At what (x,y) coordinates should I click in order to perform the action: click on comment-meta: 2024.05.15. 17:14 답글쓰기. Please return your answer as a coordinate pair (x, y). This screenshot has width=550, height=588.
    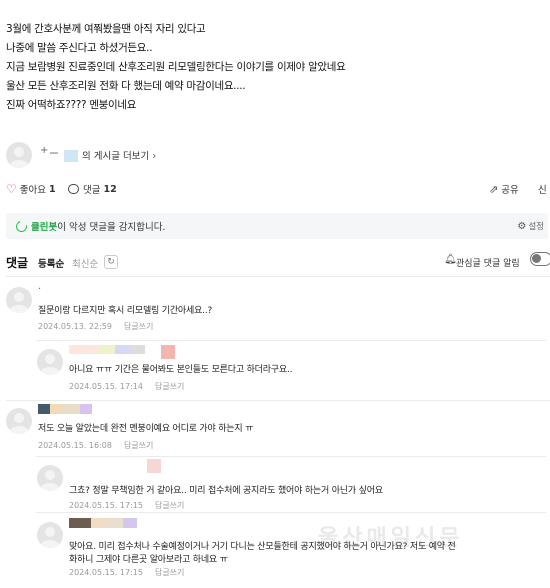
    Looking at the image, I should click on (126, 386).